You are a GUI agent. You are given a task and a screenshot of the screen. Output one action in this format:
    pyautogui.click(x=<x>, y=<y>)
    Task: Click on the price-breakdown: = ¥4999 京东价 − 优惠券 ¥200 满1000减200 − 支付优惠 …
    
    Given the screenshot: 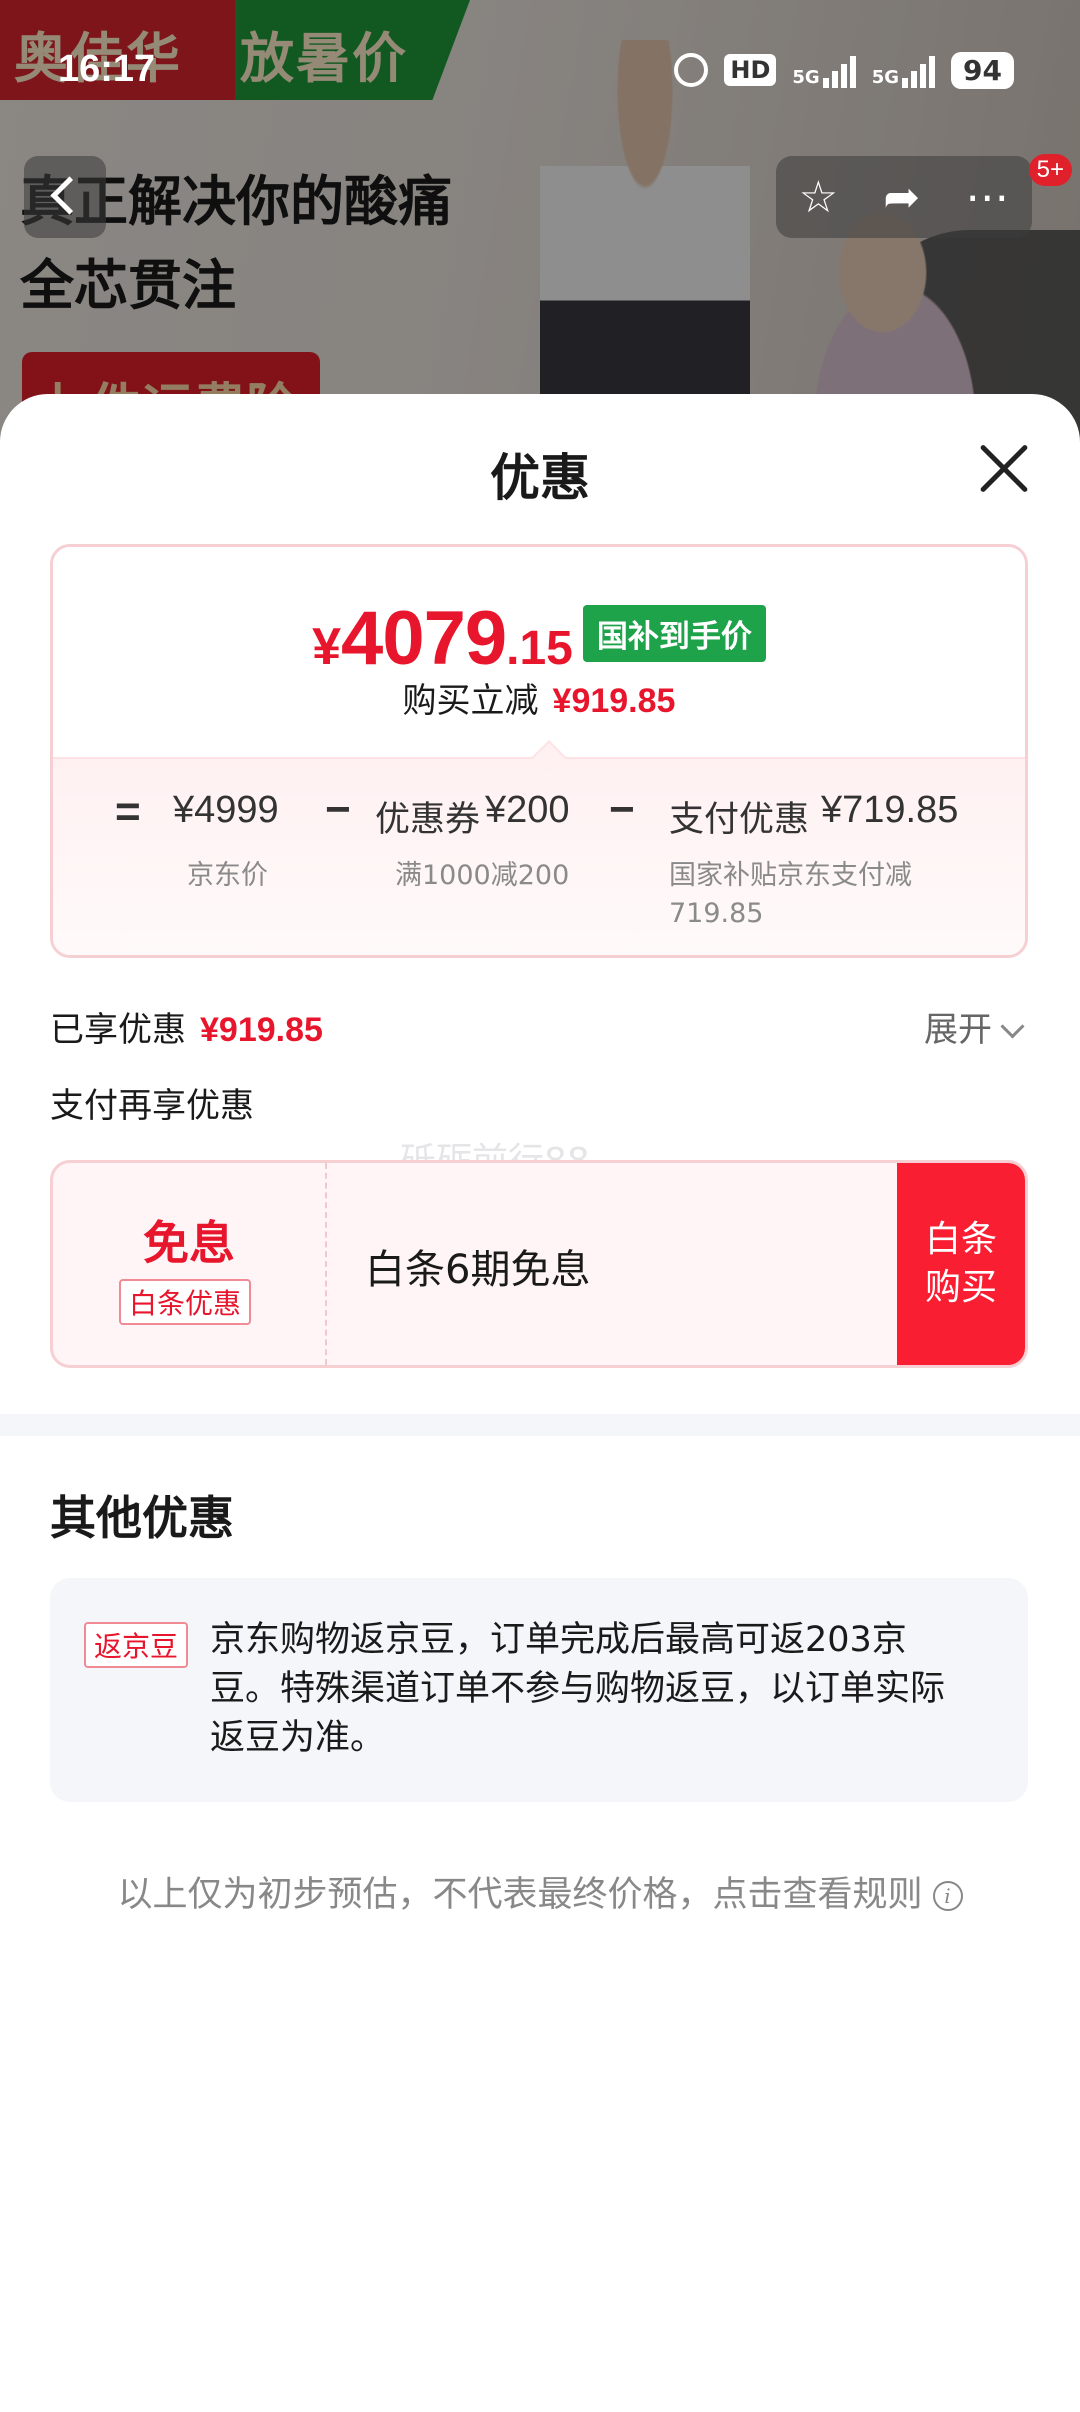 What is the action you would take?
    pyautogui.click(x=539, y=856)
    